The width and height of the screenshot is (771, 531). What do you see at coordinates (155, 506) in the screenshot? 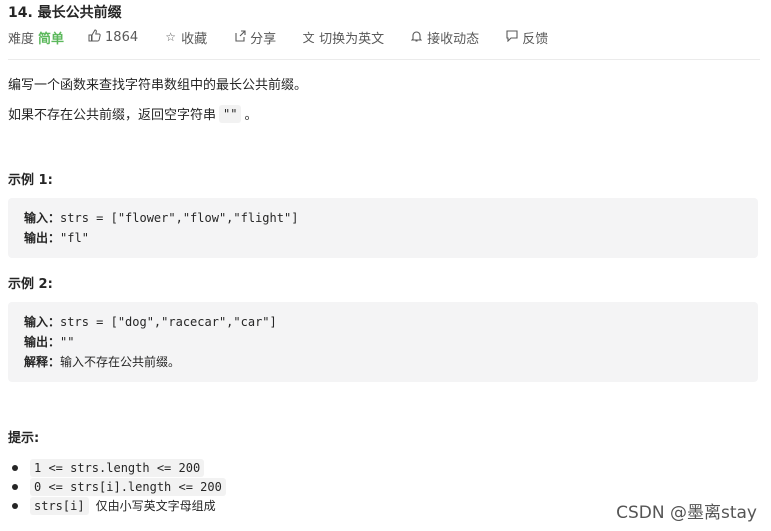
I see `hint-text: 仅由小写英文字母组成` at bounding box center [155, 506].